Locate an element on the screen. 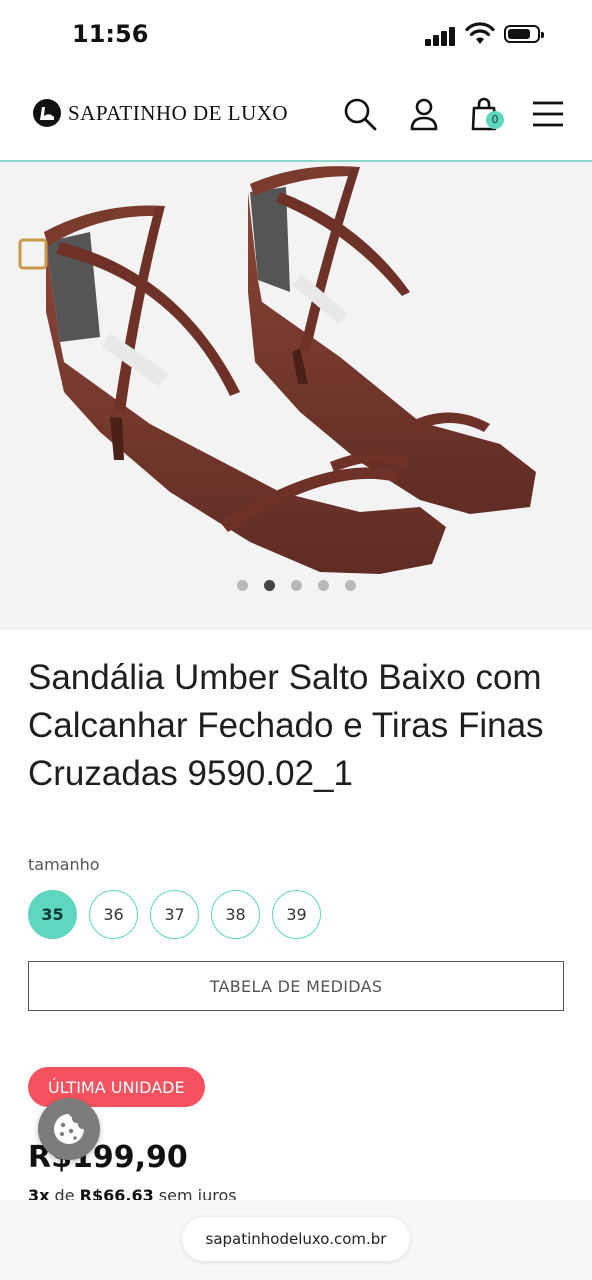 This screenshot has width=592, height=1280. cookie-icon is located at coordinates (69, 1129).